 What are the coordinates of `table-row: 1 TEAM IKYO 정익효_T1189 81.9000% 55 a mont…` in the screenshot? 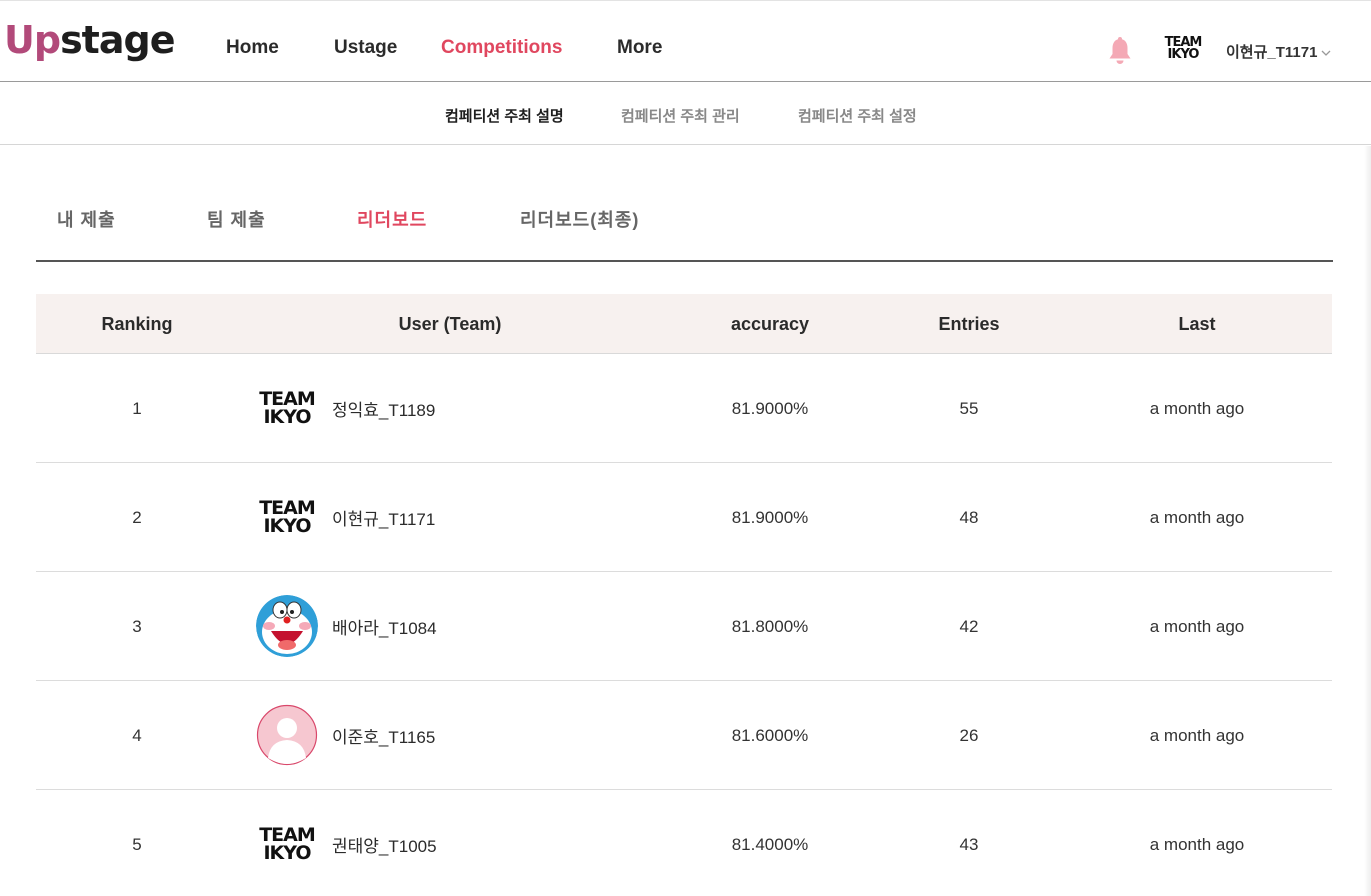 It's located at (684, 408).